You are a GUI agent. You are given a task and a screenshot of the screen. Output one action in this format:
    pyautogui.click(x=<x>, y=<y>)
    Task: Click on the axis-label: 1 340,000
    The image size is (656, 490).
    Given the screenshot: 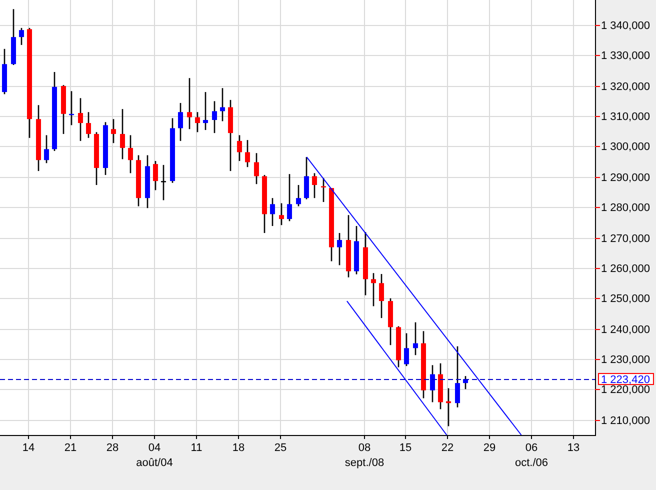 What is the action you would take?
    pyautogui.click(x=625, y=26)
    